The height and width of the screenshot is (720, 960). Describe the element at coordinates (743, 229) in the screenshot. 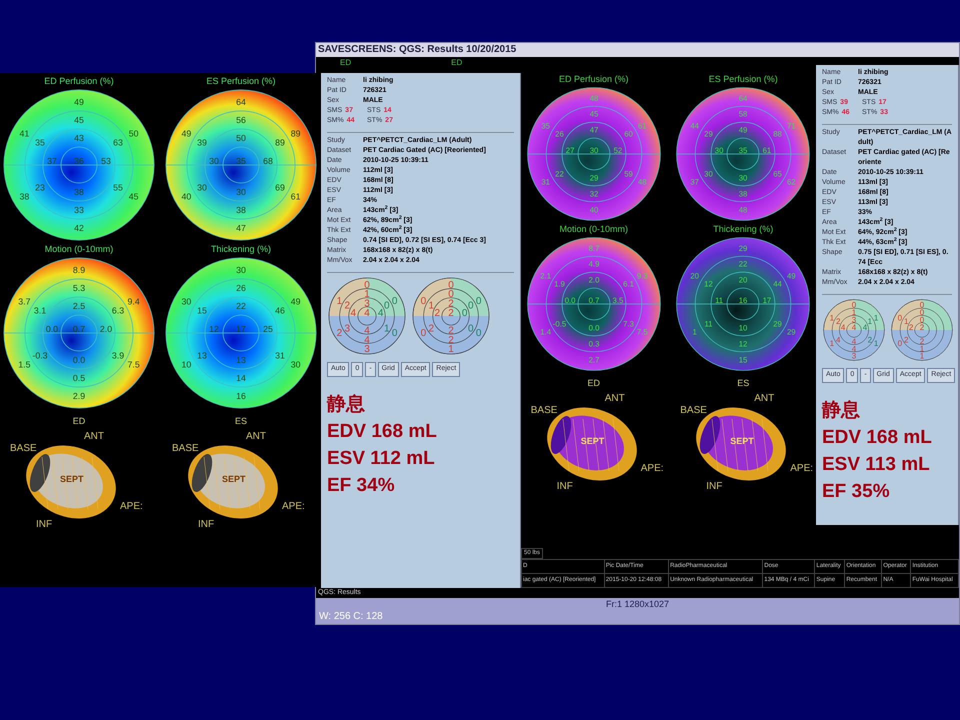

I see `map-title: Thickening (%)` at that location.